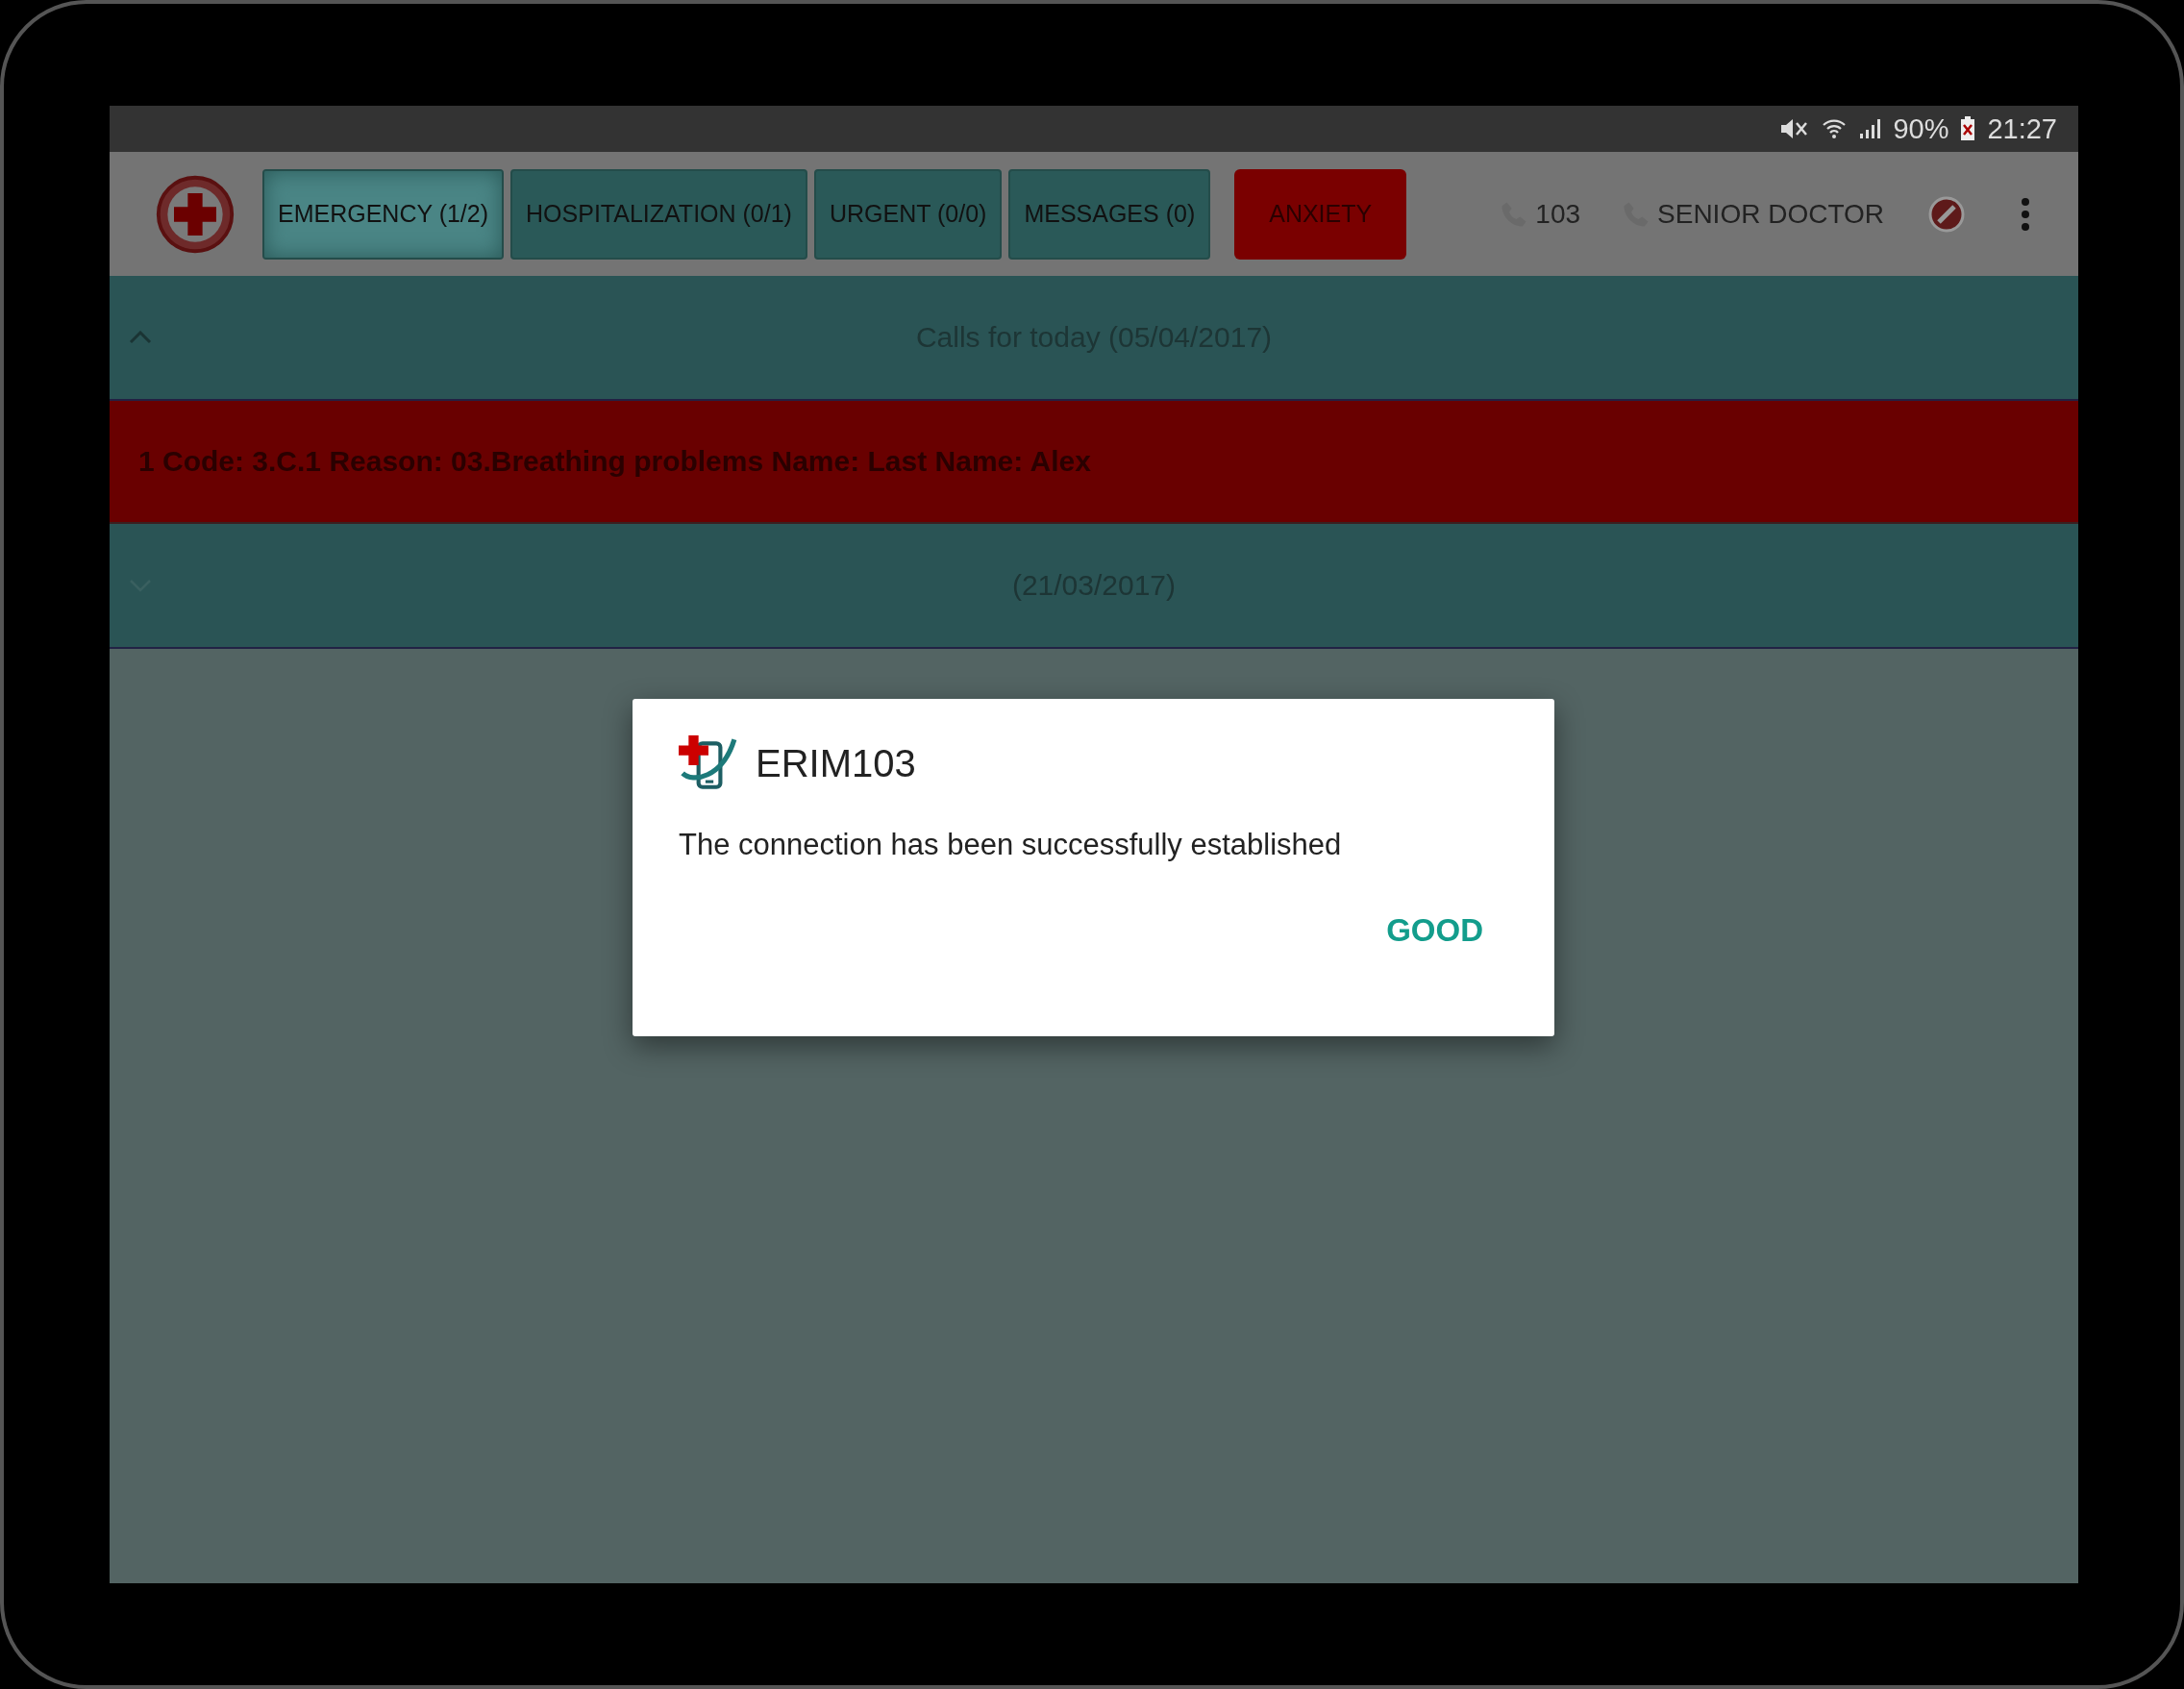 Image resolution: width=2184 pixels, height=1689 pixels. What do you see at coordinates (1321, 214) in the screenshot?
I see `alert-button: ANXIETY` at bounding box center [1321, 214].